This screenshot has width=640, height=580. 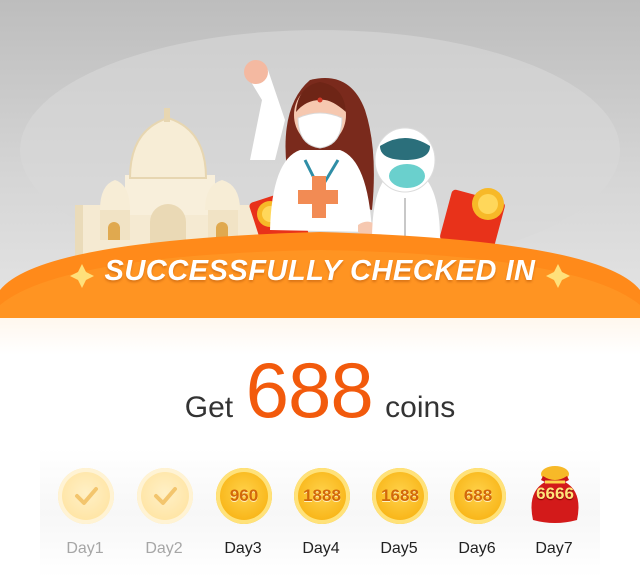 I want to click on day-item-7: 6666 Day7, so click(x=554, y=522).